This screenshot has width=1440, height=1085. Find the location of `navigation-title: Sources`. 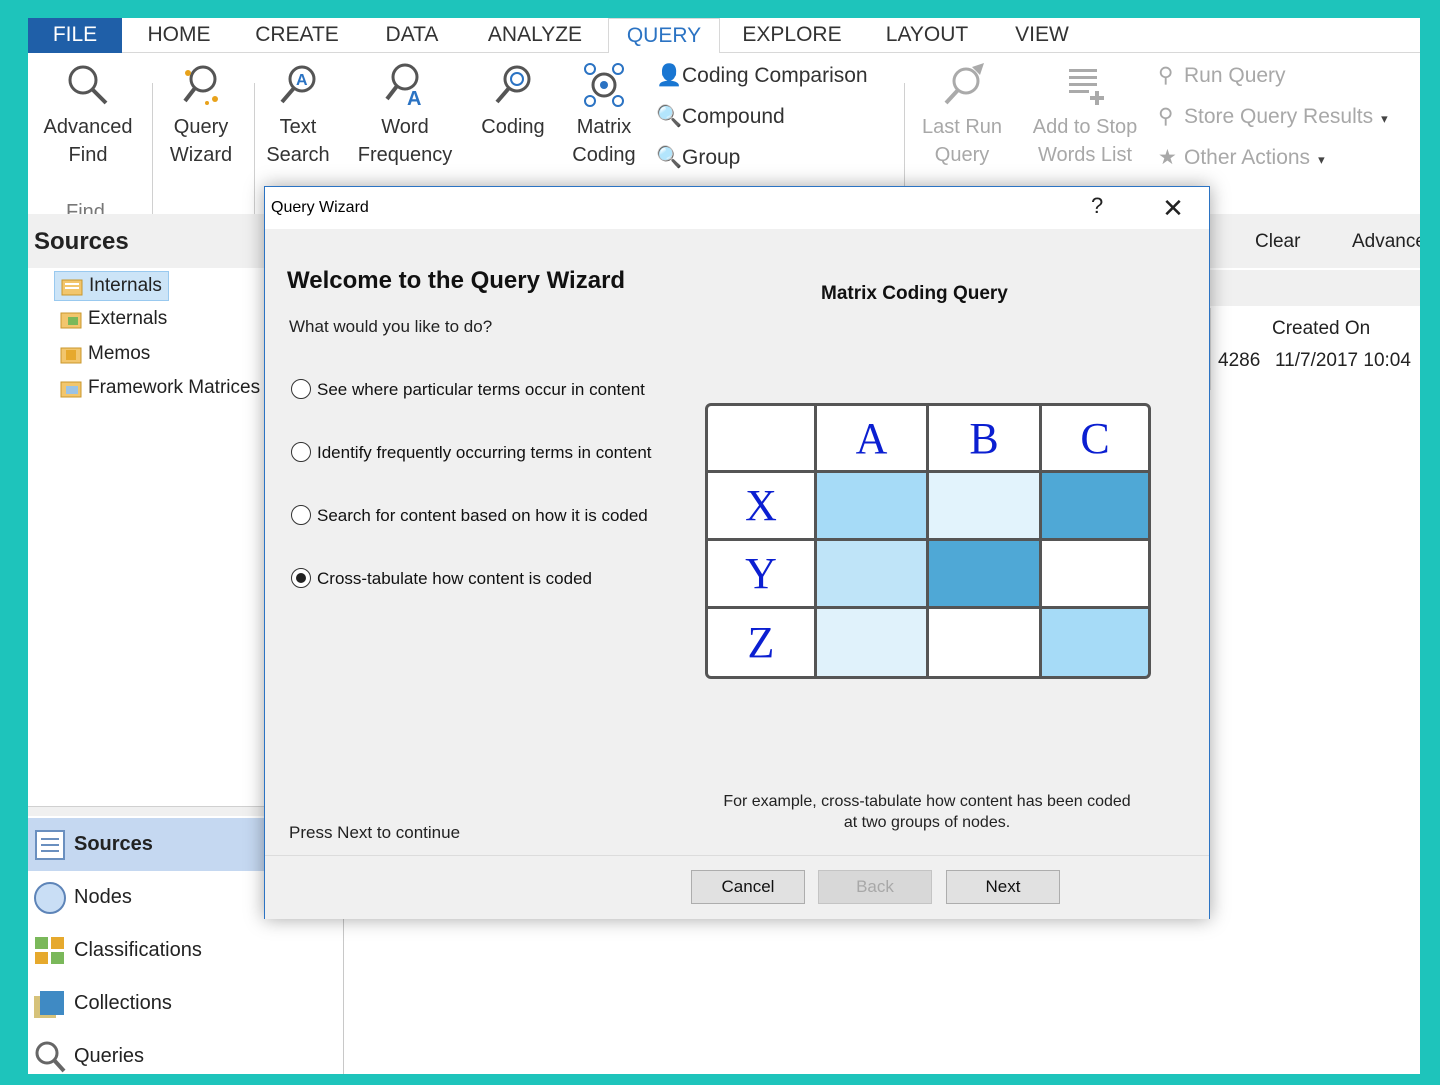

navigation-title: Sources is located at coordinates (81, 241).